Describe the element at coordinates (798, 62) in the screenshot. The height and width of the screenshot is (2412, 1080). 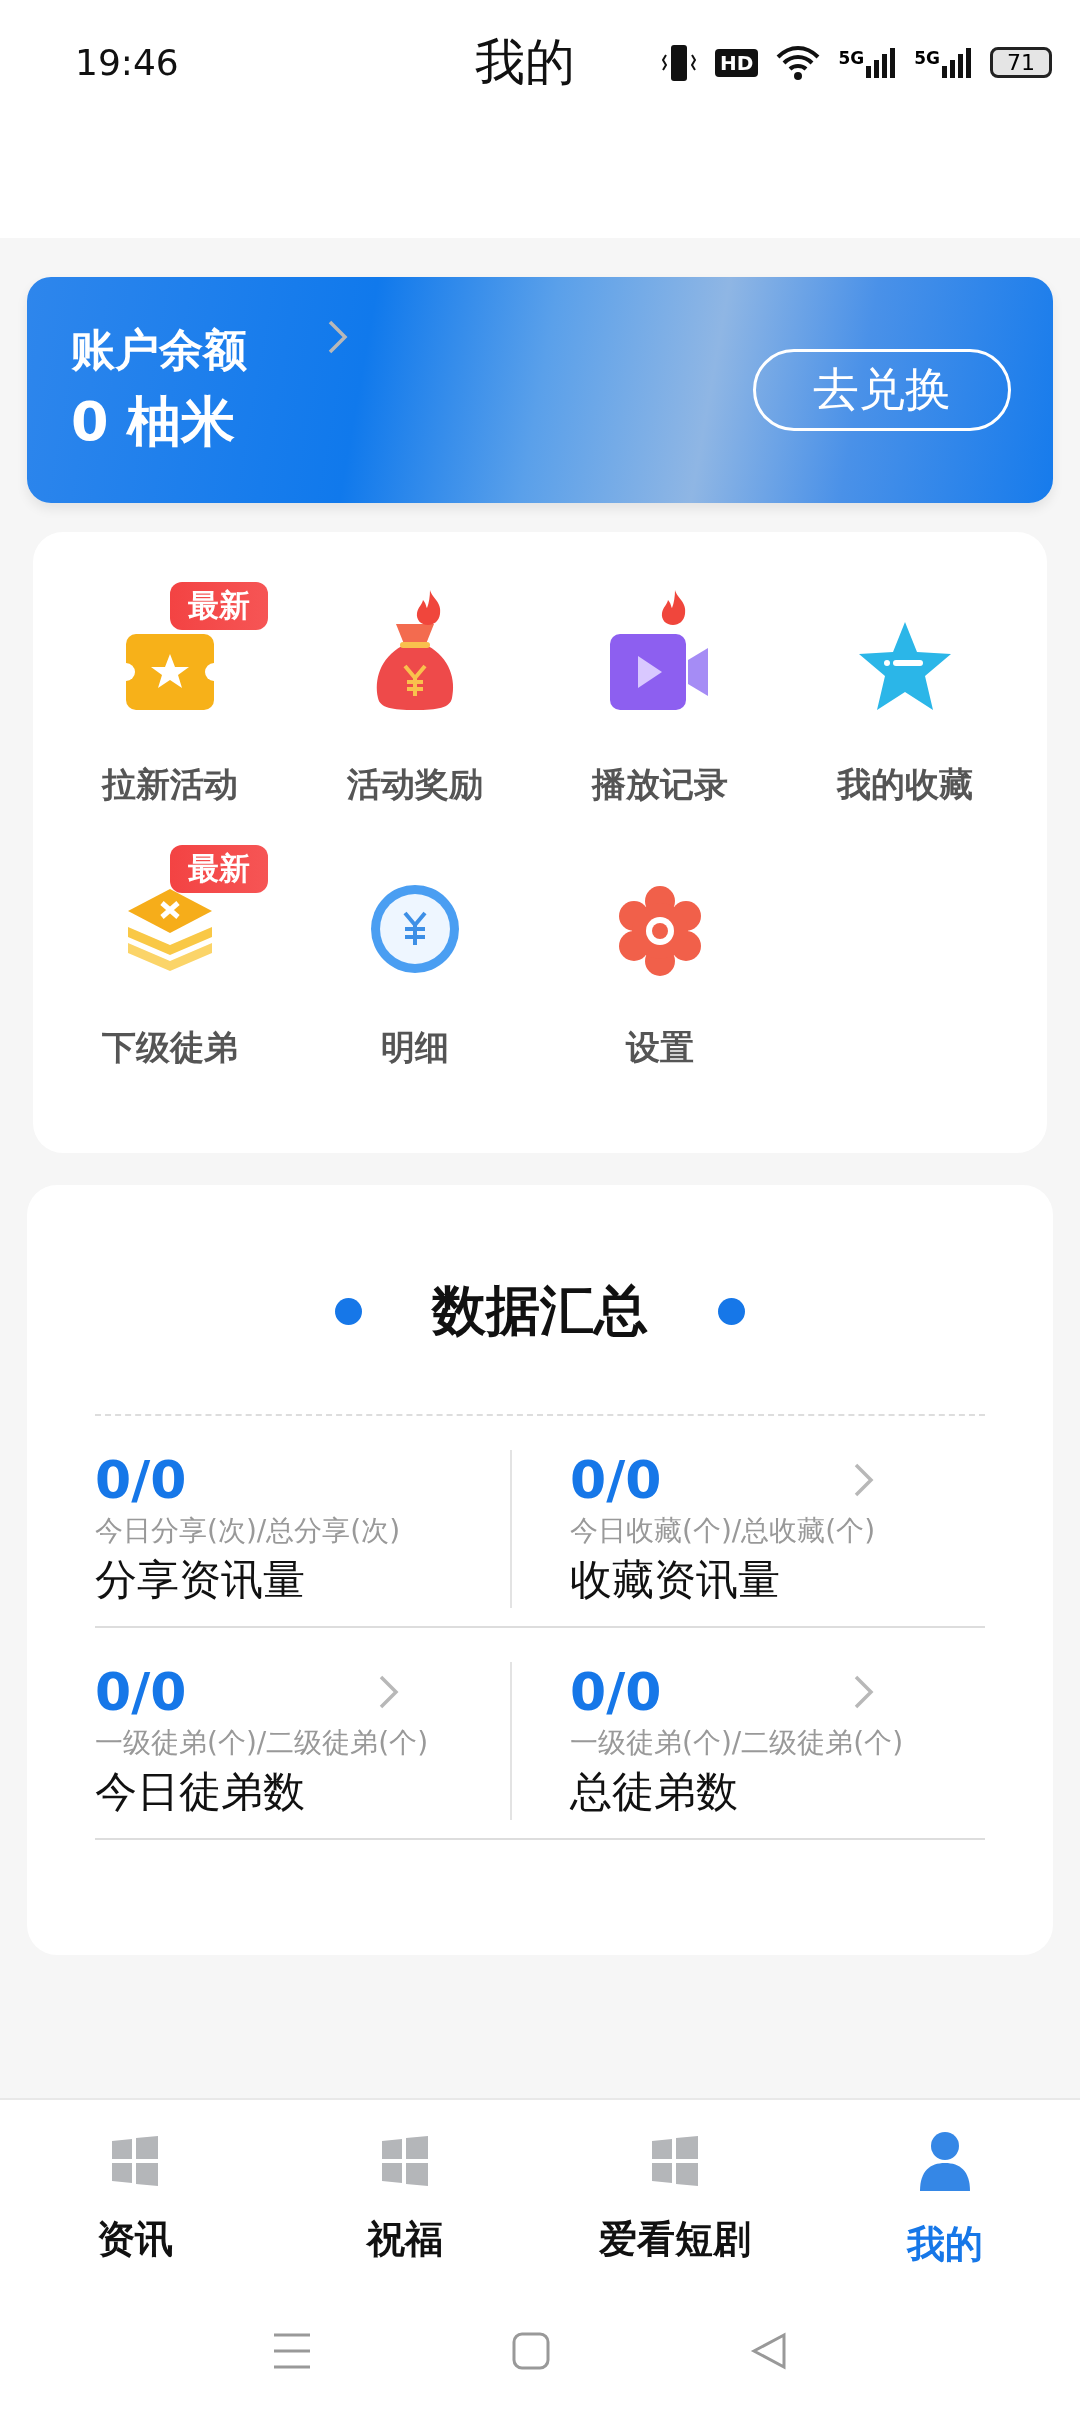
I see `wifi-icon` at that location.